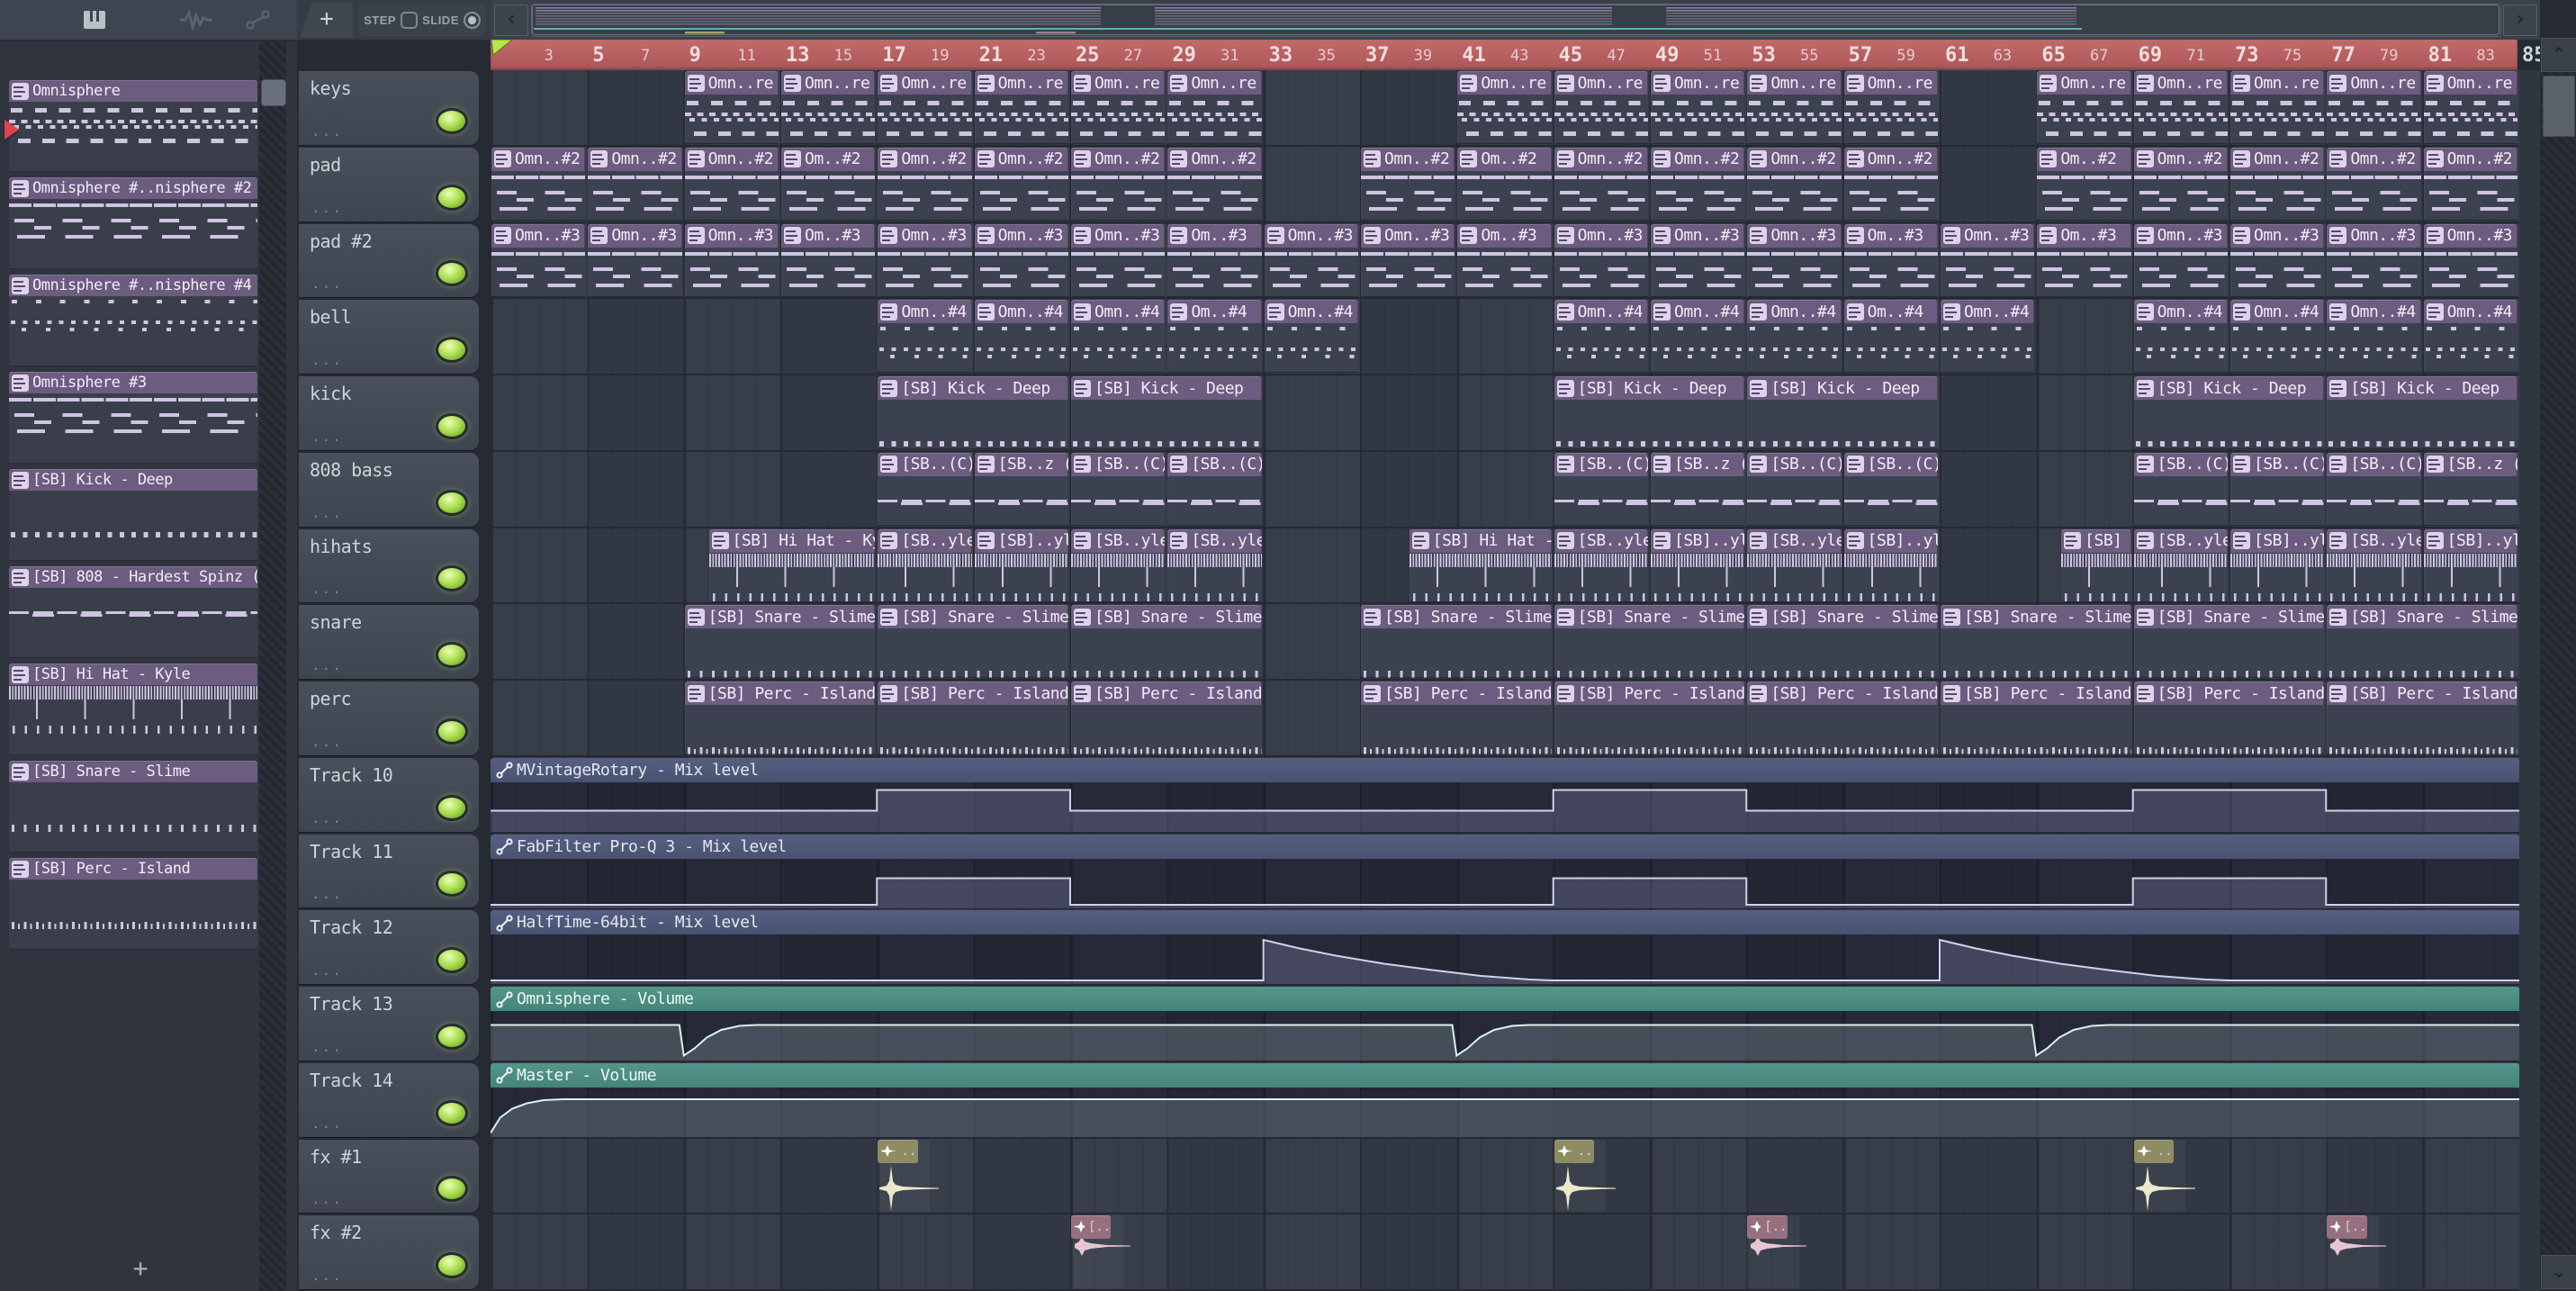 The image size is (2576, 1291). Describe the element at coordinates (2520, 20) in the screenshot. I see `scroll-right-button: ›` at that location.